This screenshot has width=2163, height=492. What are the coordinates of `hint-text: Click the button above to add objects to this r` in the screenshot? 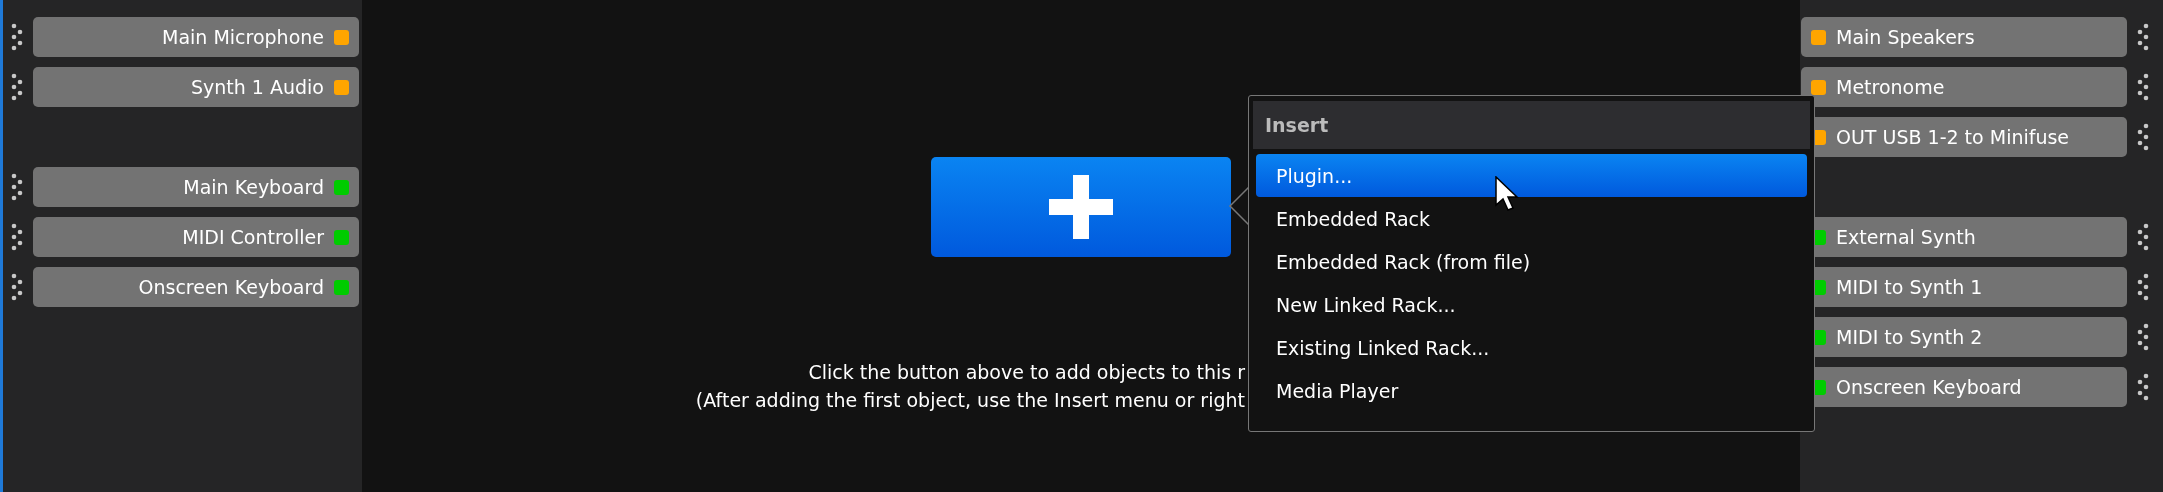 It's located at (1026, 372).